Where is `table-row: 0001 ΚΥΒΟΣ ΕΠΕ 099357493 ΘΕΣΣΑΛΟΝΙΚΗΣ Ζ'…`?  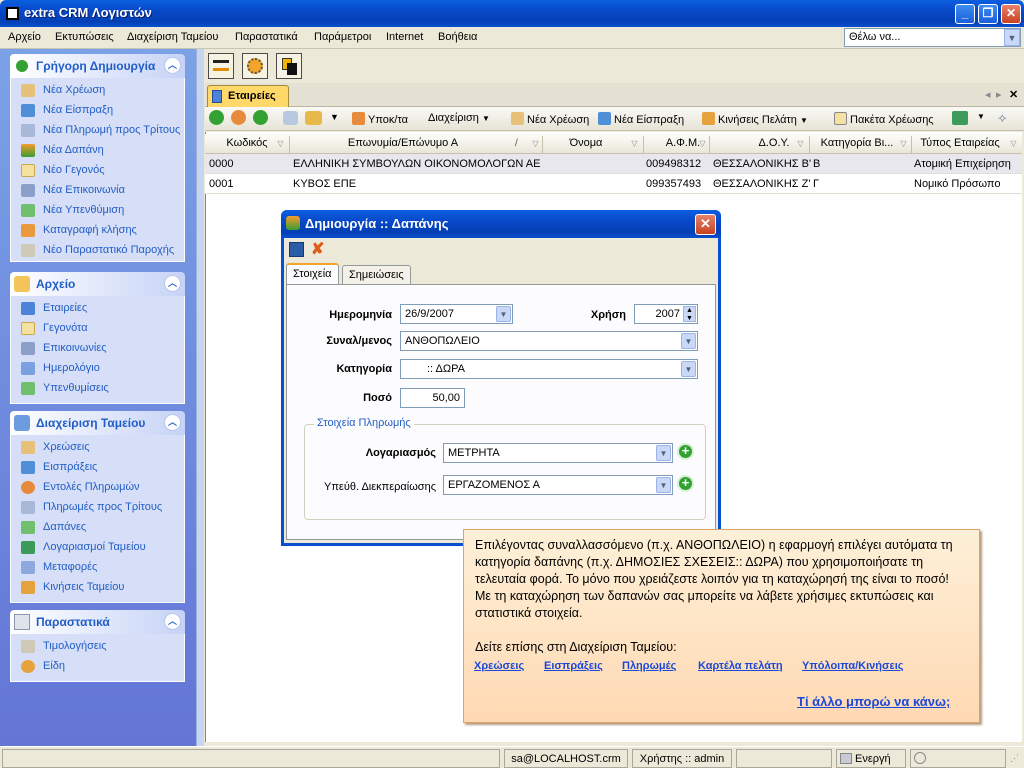 table-row: 0001 ΚΥΒΟΣ ΕΠΕ 099357493 ΘΕΣΣΑΛΟΝΙΚΗΣ Ζ'… is located at coordinates (613, 184).